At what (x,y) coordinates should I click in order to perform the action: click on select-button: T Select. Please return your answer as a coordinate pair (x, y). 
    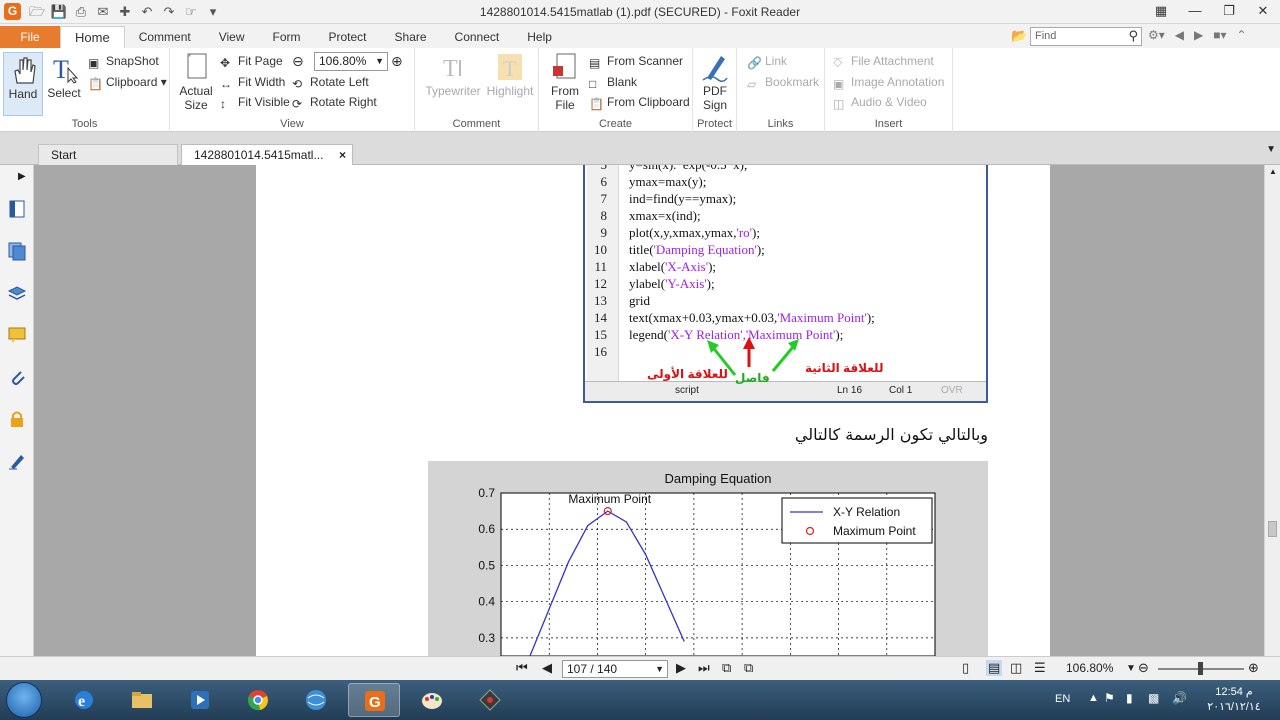
    Looking at the image, I should click on (64, 84).